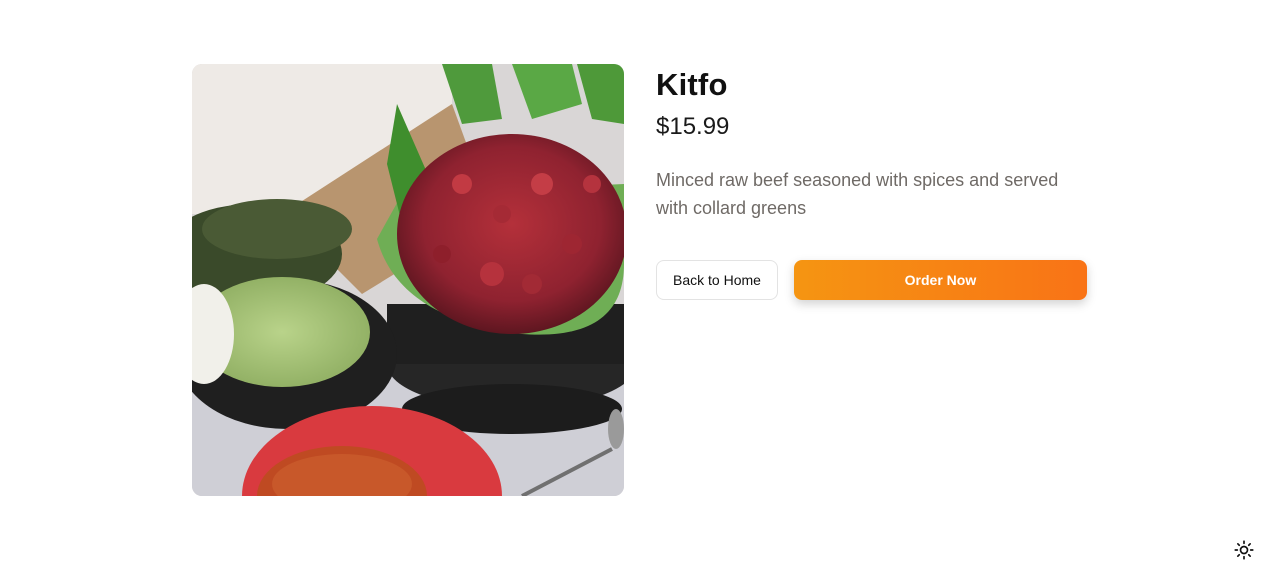 The width and height of the screenshot is (1280, 584). Describe the element at coordinates (717, 280) in the screenshot. I see `back-to-home-button: Back to Home` at that location.